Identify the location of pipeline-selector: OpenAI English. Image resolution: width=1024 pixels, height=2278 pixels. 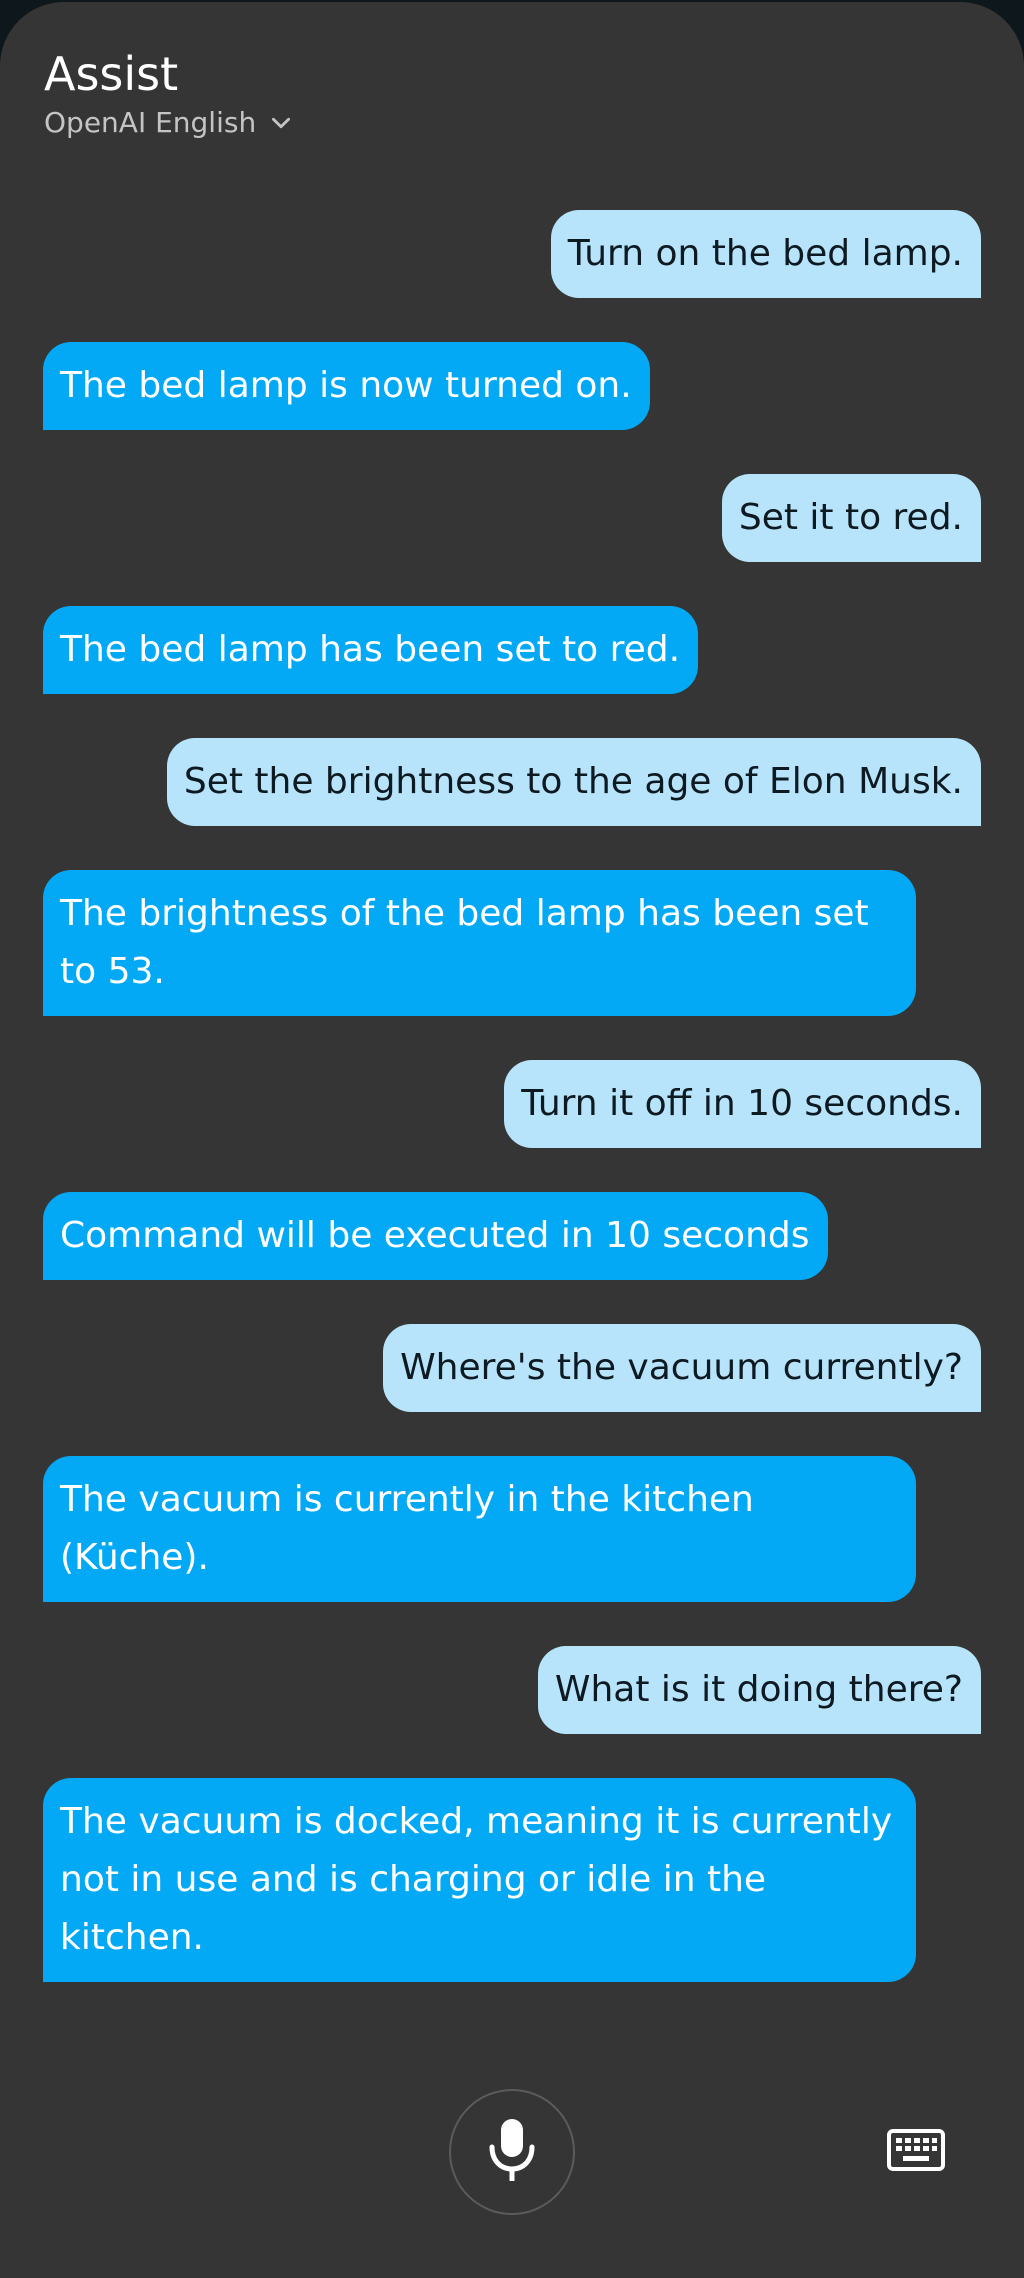
(169, 122).